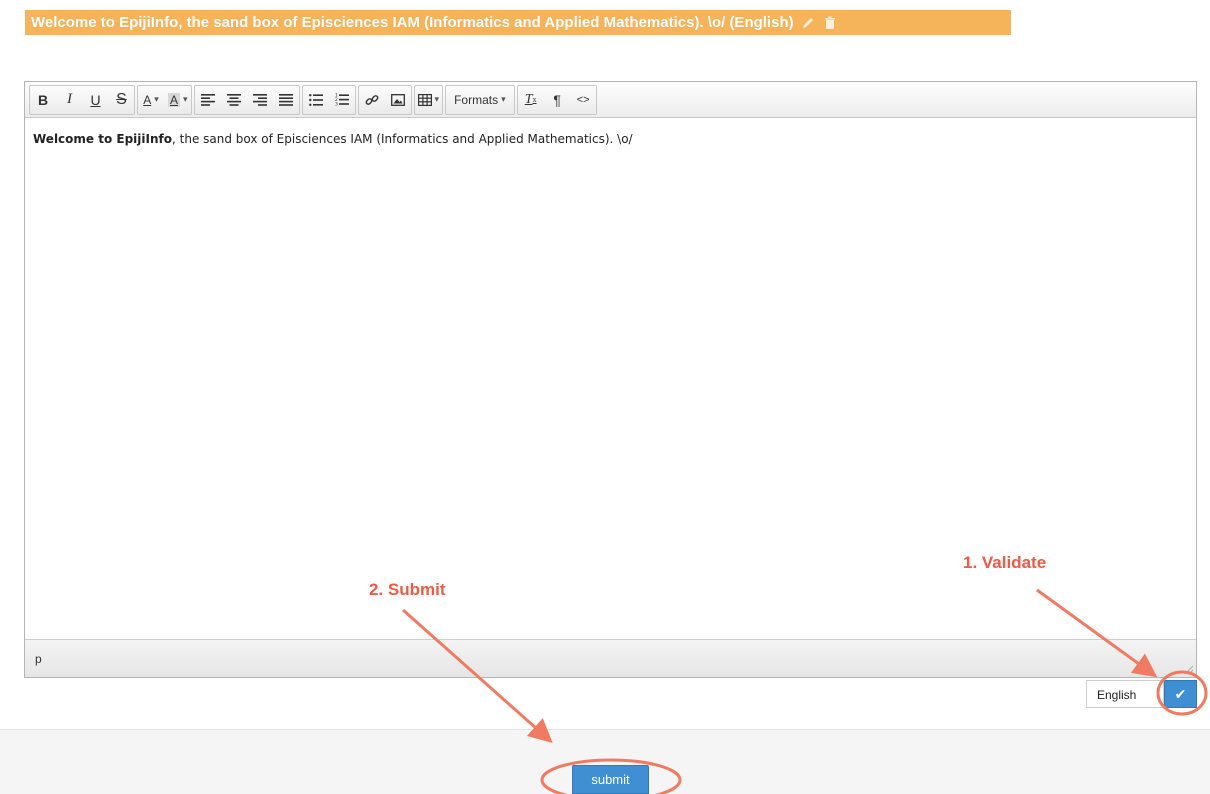  Describe the element at coordinates (43, 100) in the screenshot. I see `bold-button: B` at that location.